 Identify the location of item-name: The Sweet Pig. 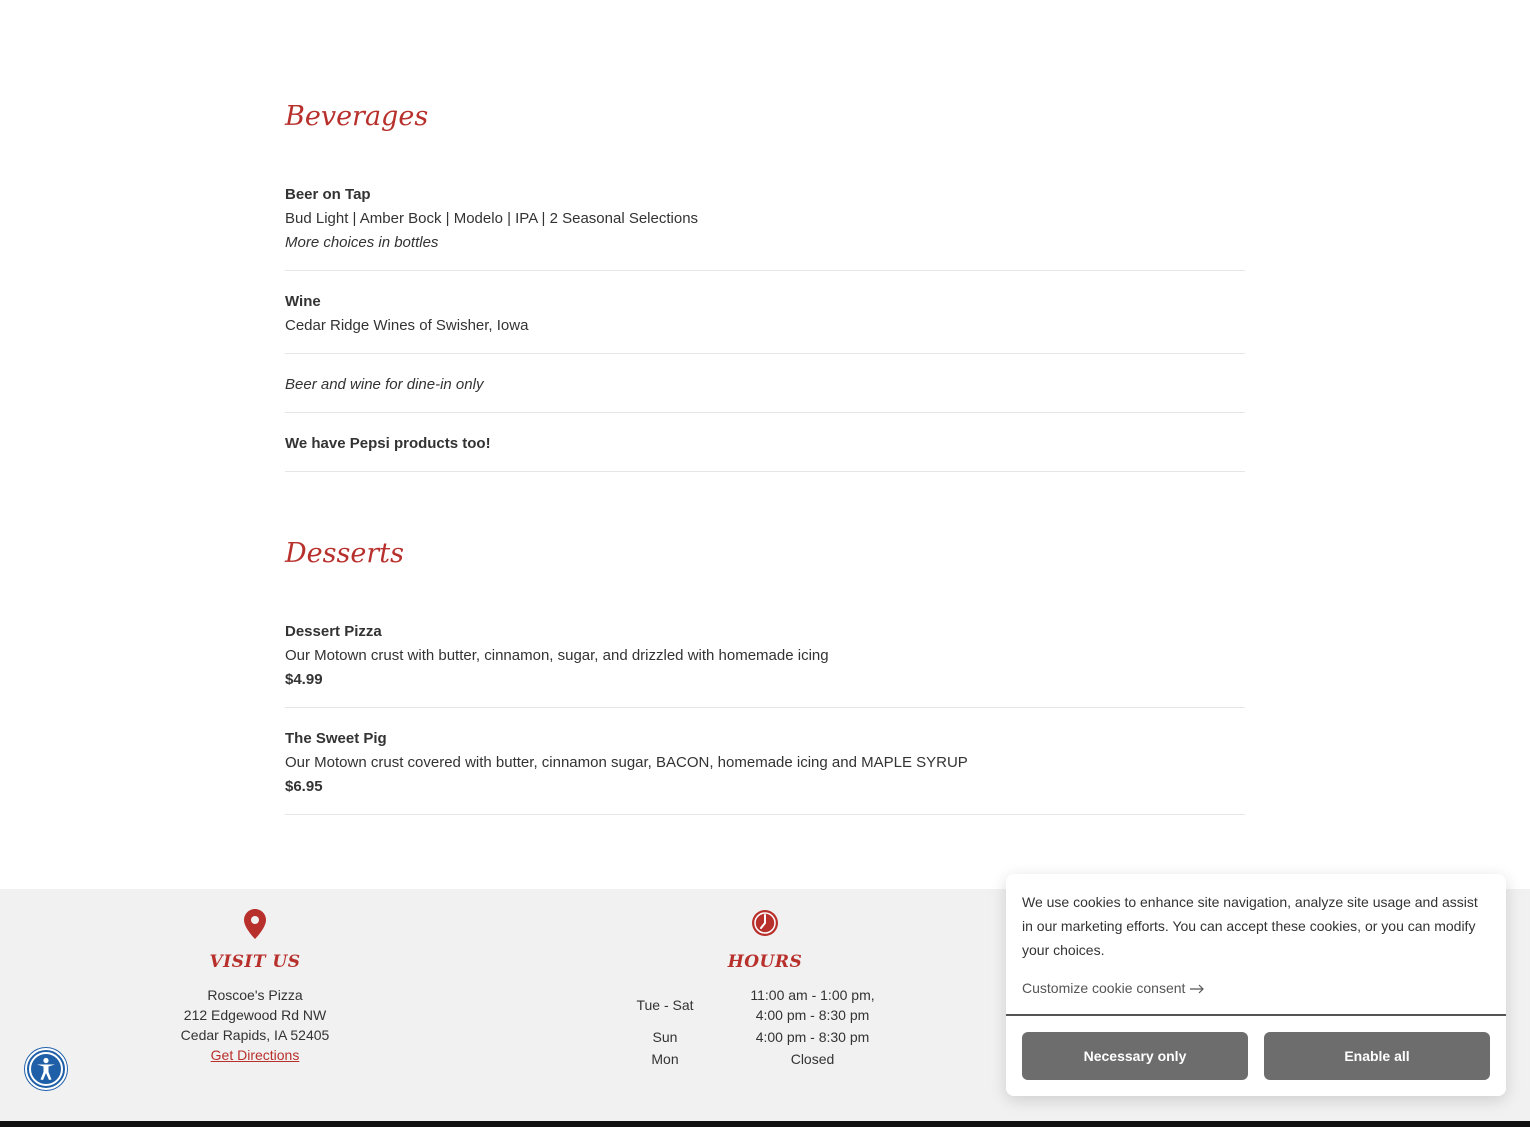
(336, 738).